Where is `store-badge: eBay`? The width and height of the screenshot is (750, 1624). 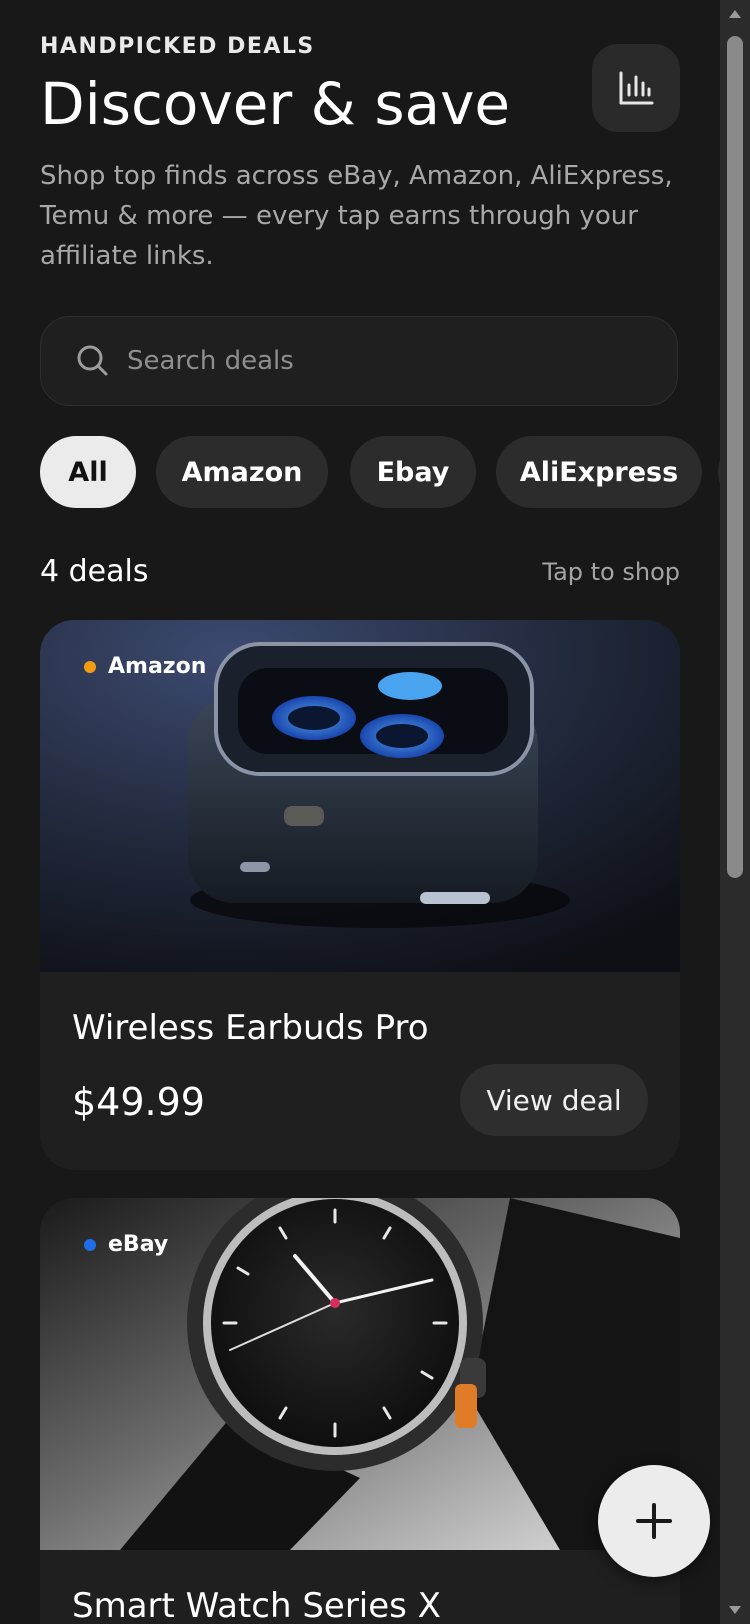
store-badge: eBay is located at coordinates (126, 1244).